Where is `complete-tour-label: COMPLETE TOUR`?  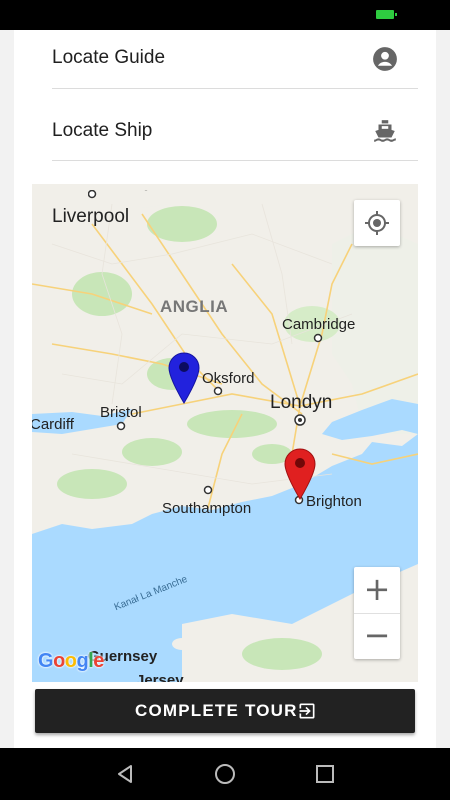 complete-tour-label: COMPLETE TOUR is located at coordinates (216, 710).